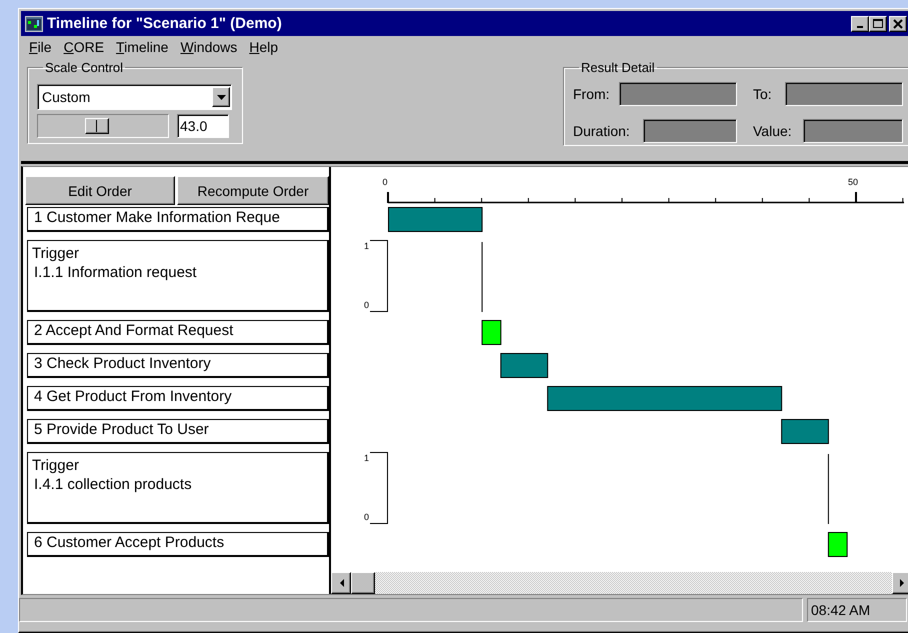  I want to click on maximize-button, so click(878, 24).